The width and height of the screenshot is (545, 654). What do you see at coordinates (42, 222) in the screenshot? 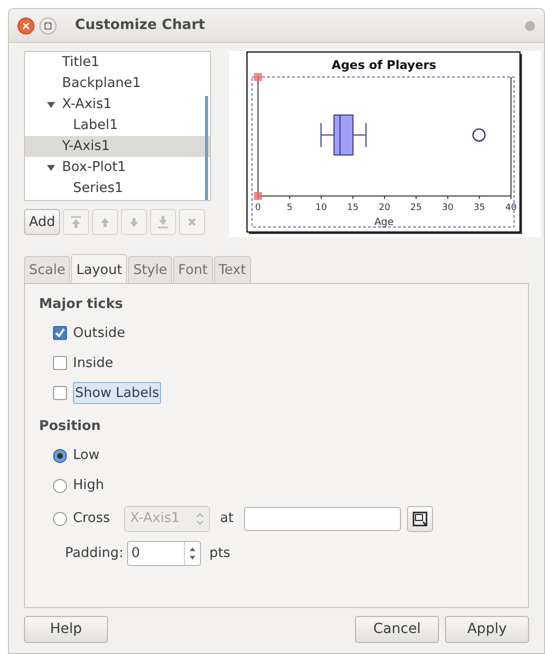
I see `add-button: Add` at bounding box center [42, 222].